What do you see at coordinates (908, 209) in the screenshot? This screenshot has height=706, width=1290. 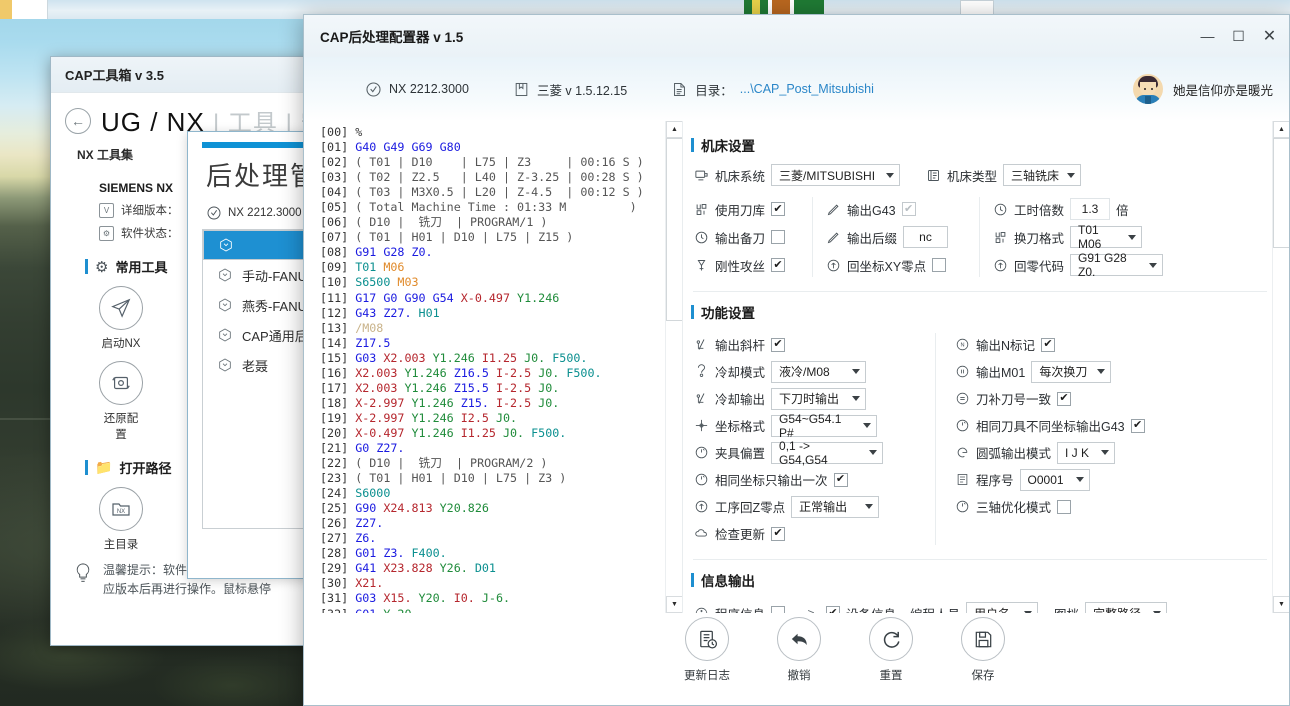 I see `out-g43-checkbox` at bounding box center [908, 209].